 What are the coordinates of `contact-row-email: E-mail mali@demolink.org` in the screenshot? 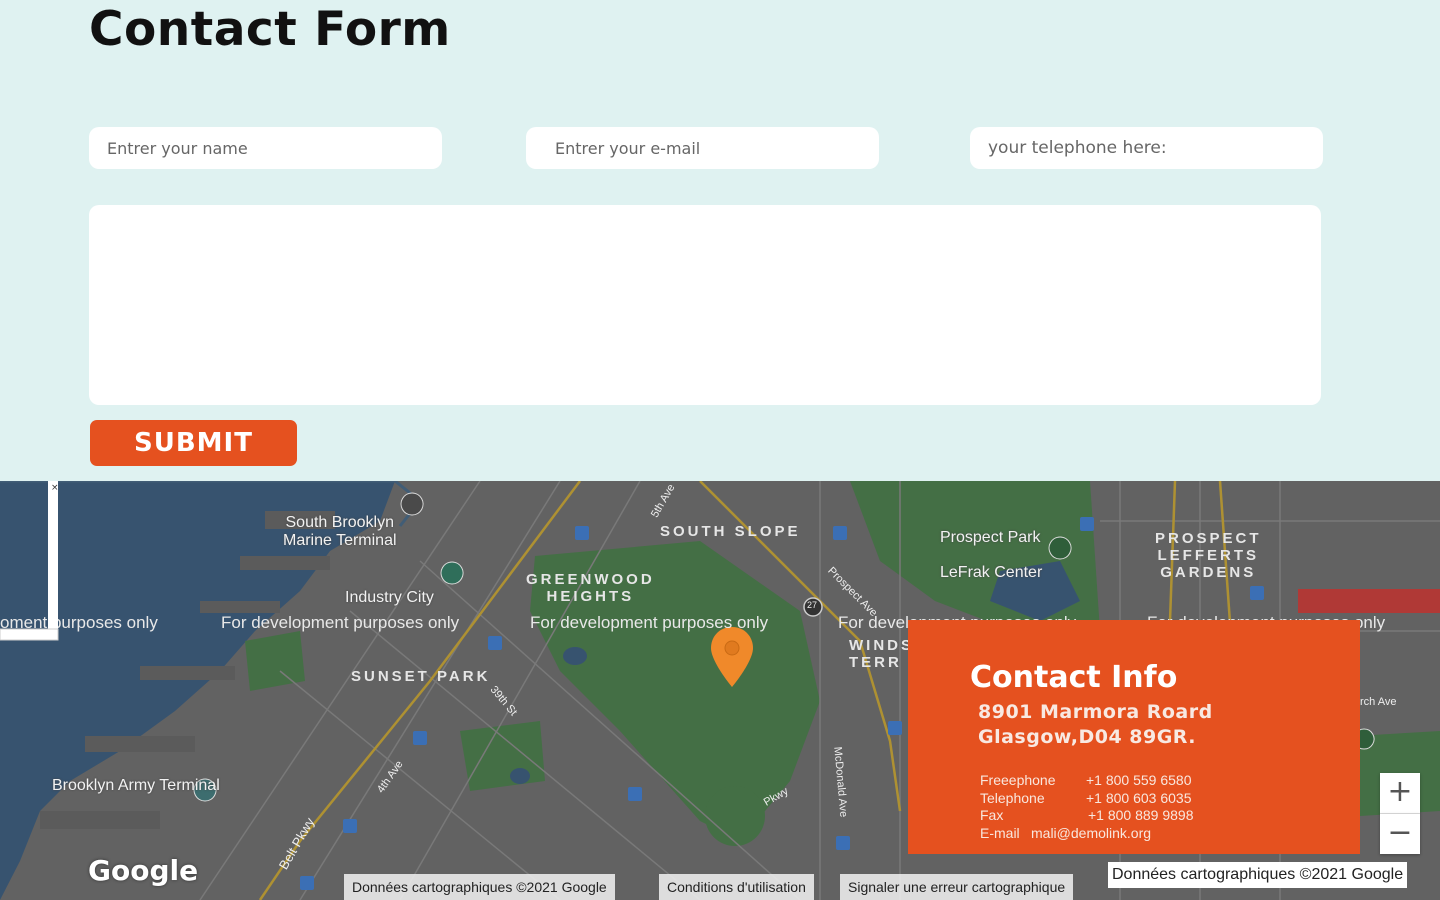 It's located at (1065, 833).